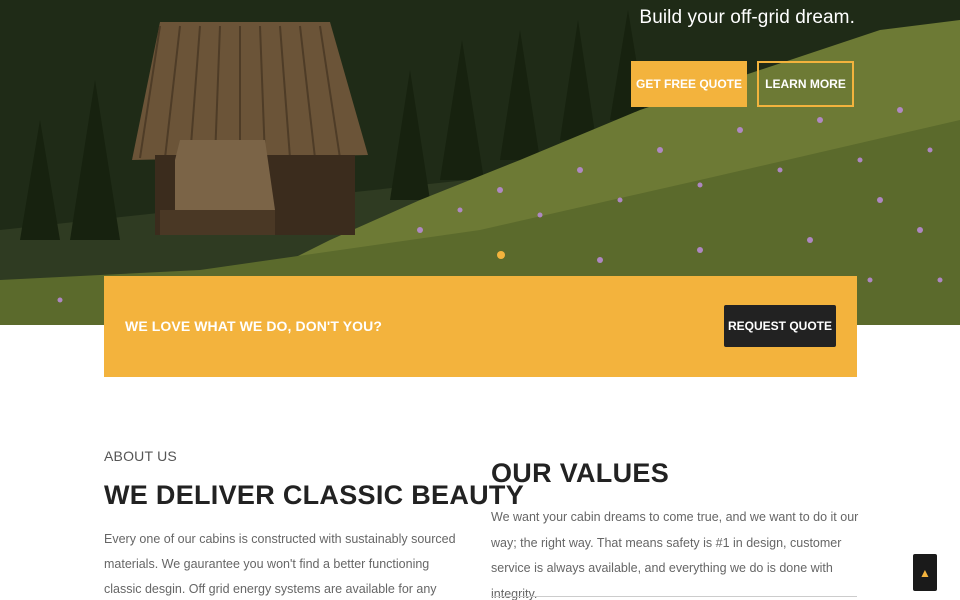 The image size is (960, 600). What do you see at coordinates (747, 17) in the screenshot?
I see `hero-tagline: Build your off-grid dream.` at bounding box center [747, 17].